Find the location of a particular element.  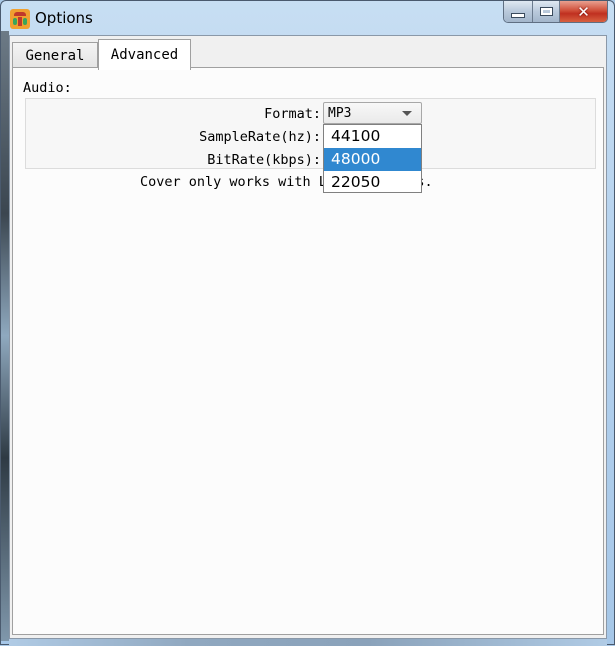

minimize-button is located at coordinates (518, 11).